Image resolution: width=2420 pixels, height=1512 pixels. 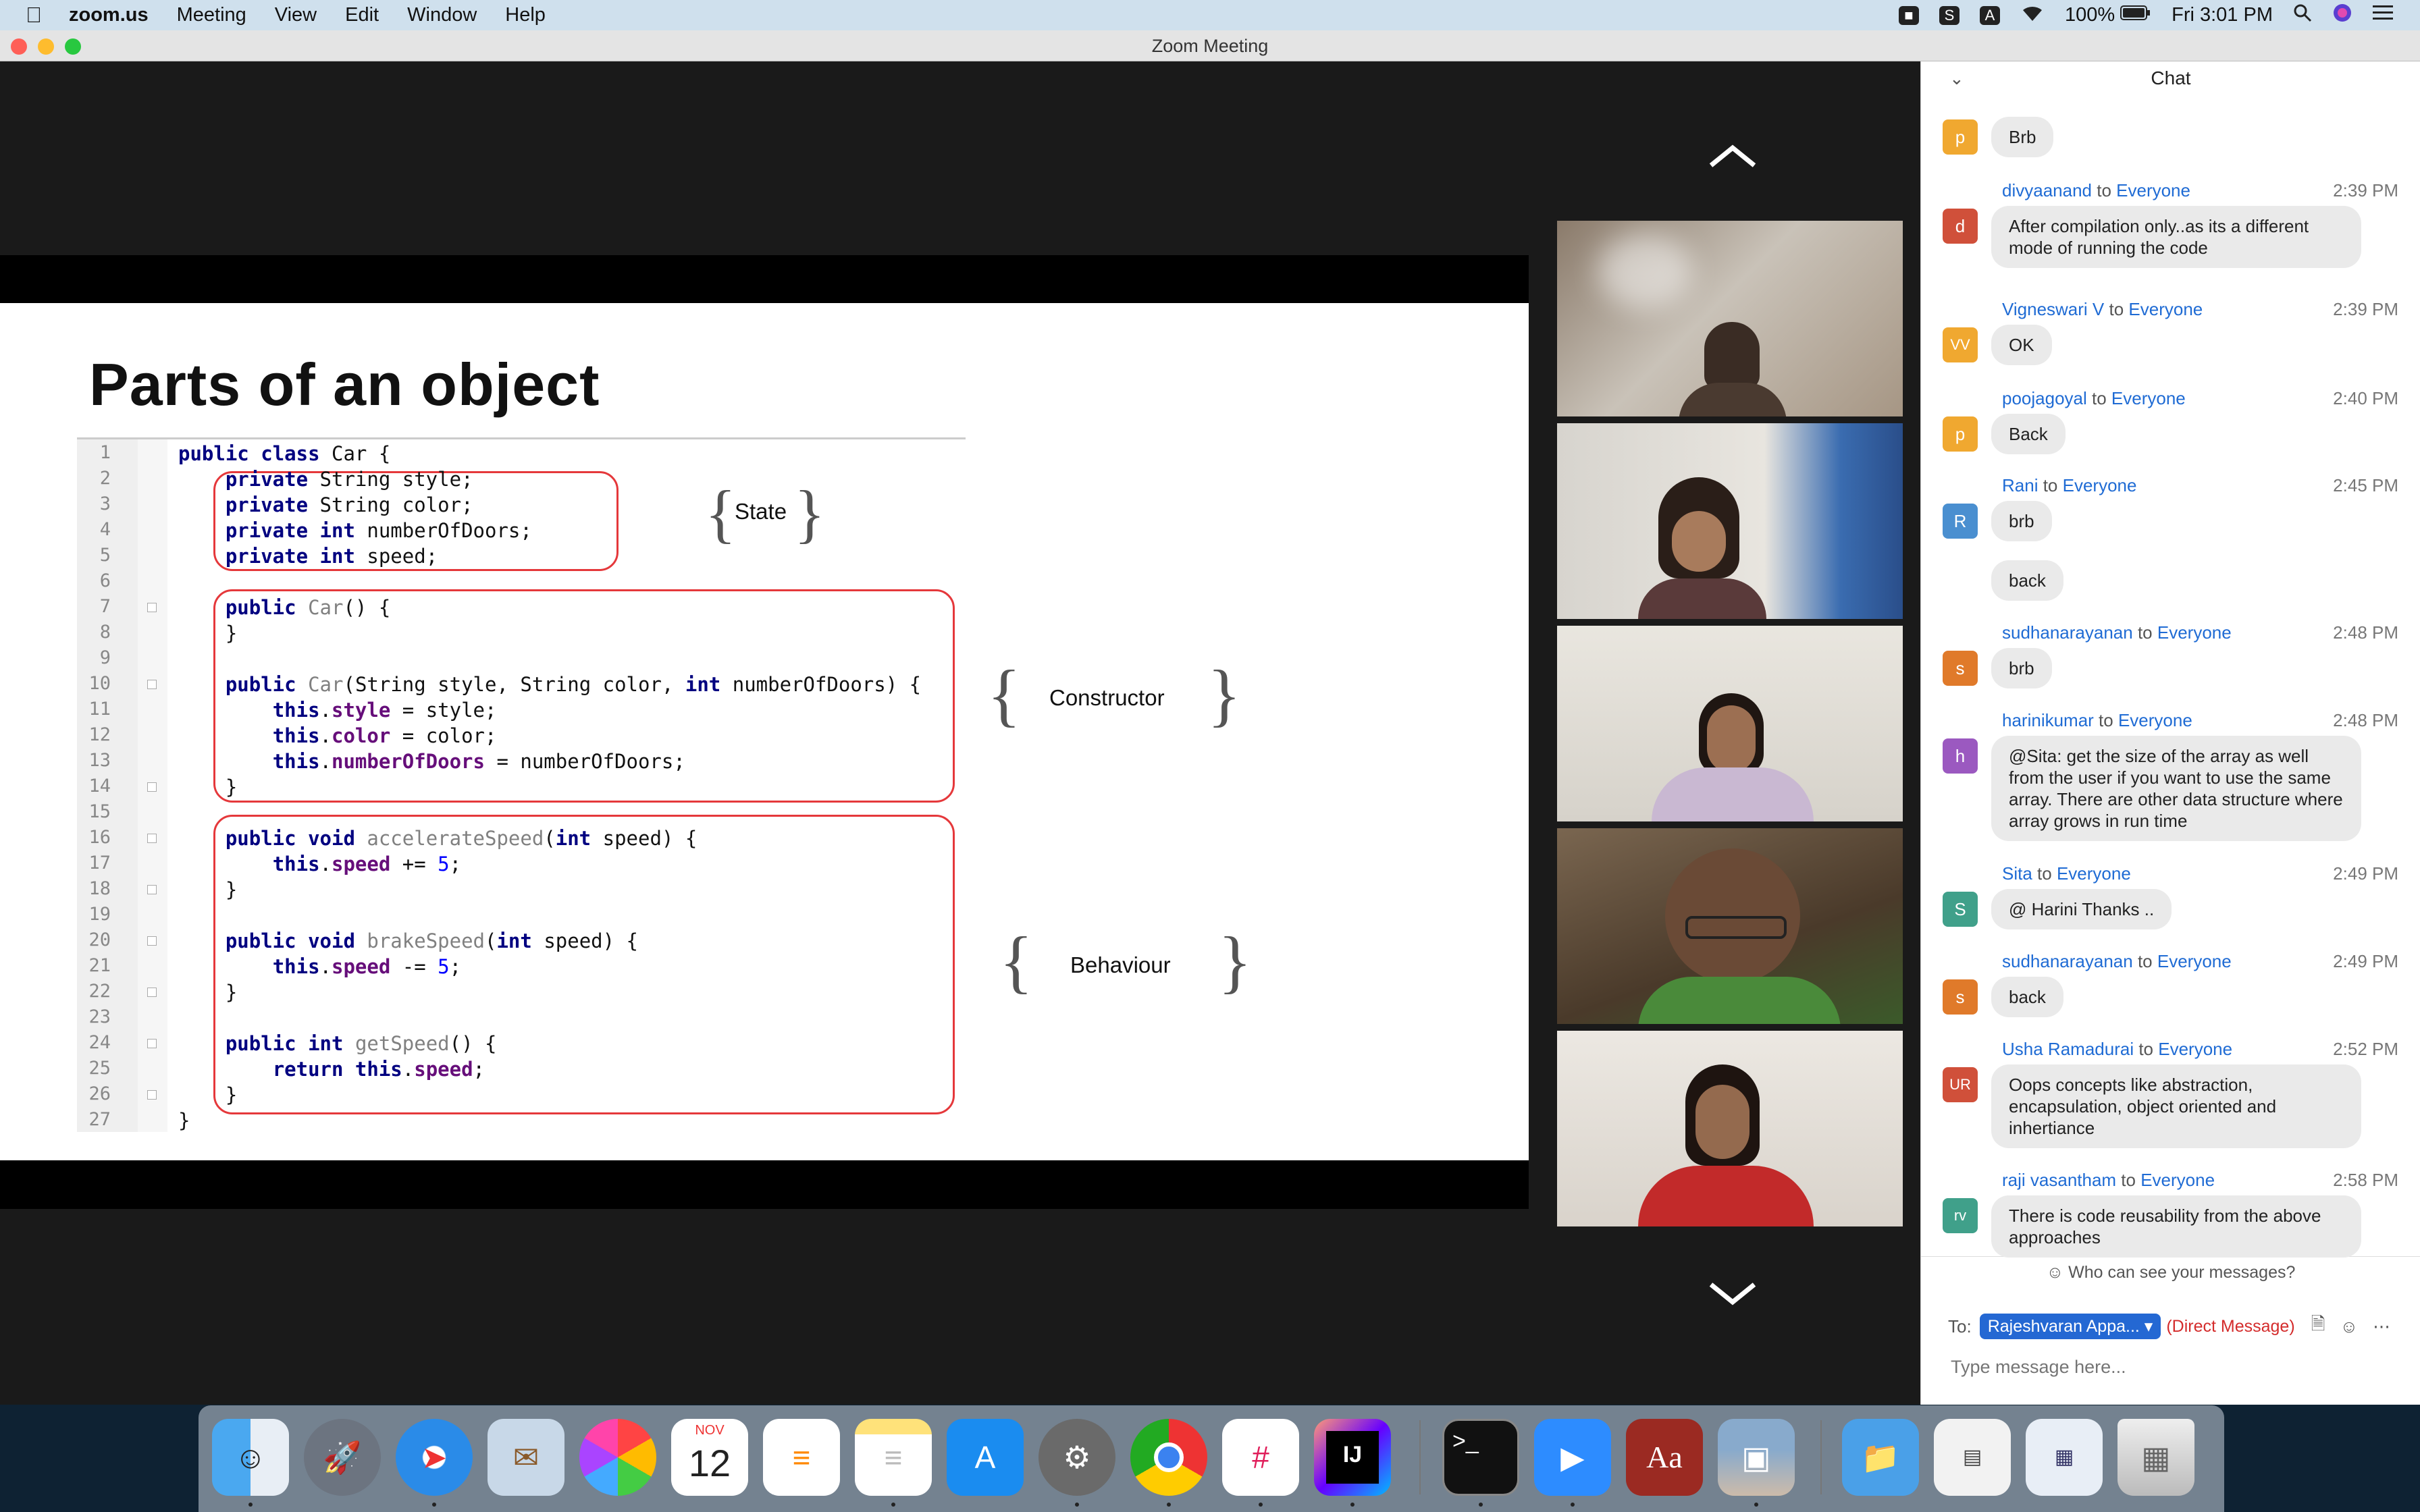 I want to click on line-number: 14, so click(x=99, y=786).